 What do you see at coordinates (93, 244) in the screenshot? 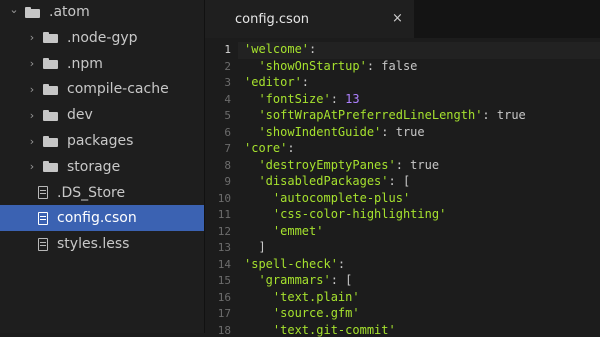
I see `tree-item-label: styles.less` at bounding box center [93, 244].